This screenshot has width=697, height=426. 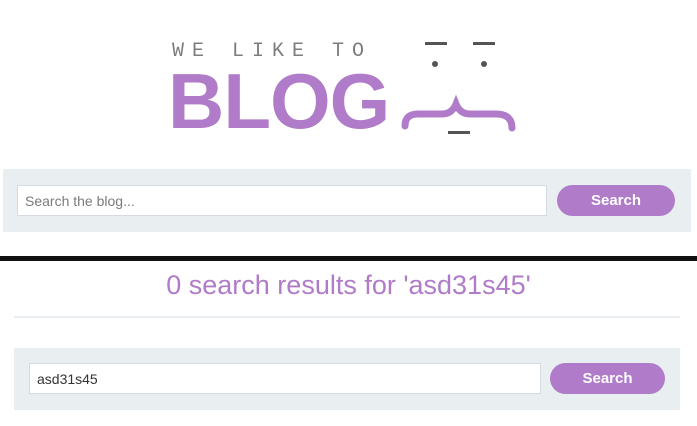 I want to click on results-search-input, so click(x=285, y=378).